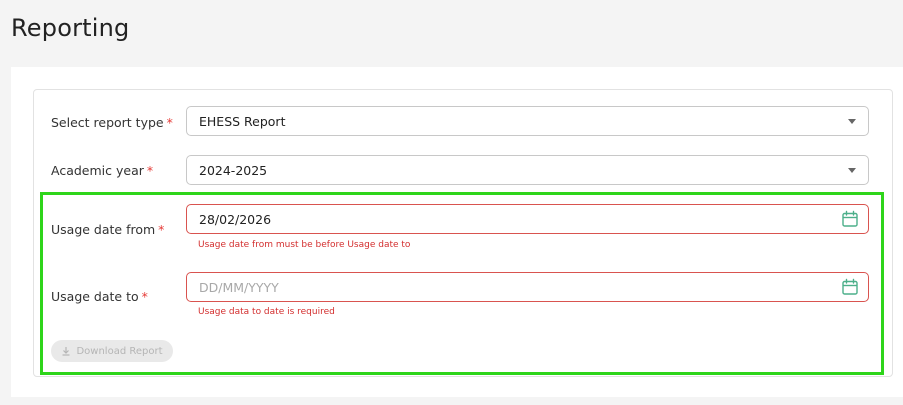 Image resolution: width=903 pixels, height=405 pixels. What do you see at coordinates (95, 296) in the screenshot?
I see `usage-date-to-label-text: Usage date to` at bounding box center [95, 296].